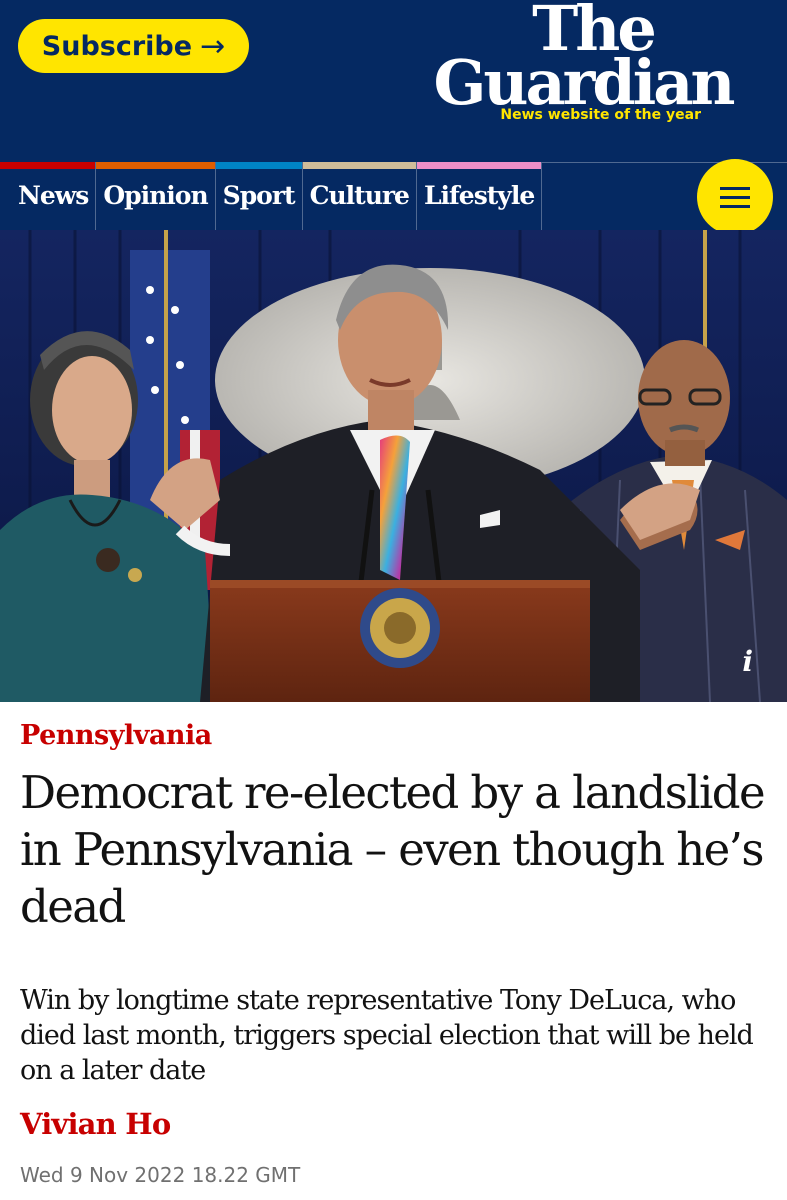  What do you see at coordinates (53, 195) in the screenshot?
I see `nav-item-label: News` at bounding box center [53, 195].